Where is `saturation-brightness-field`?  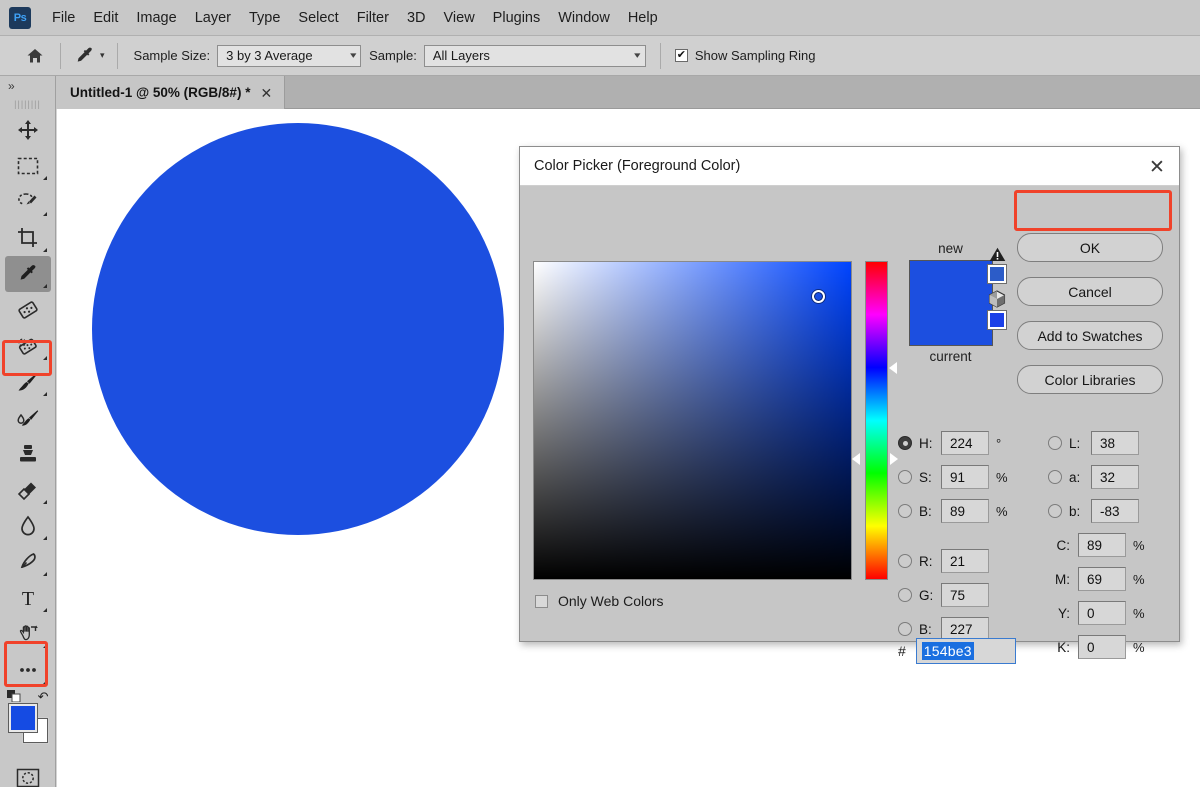
saturation-brightness-field is located at coordinates (692, 420).